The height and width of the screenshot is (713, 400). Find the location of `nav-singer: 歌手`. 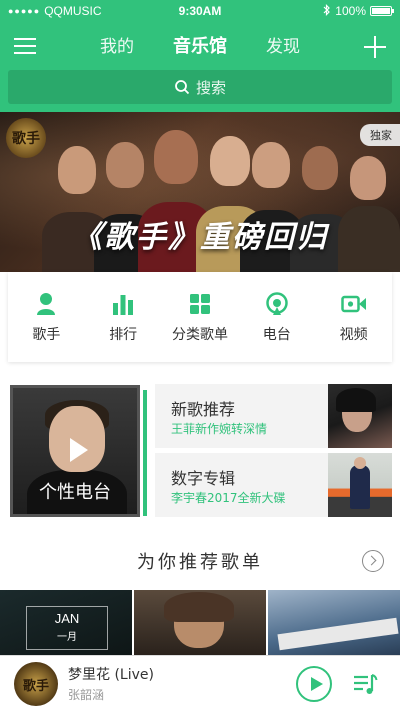

nav-singer: 歌手 is located at coordinates (46, 317).